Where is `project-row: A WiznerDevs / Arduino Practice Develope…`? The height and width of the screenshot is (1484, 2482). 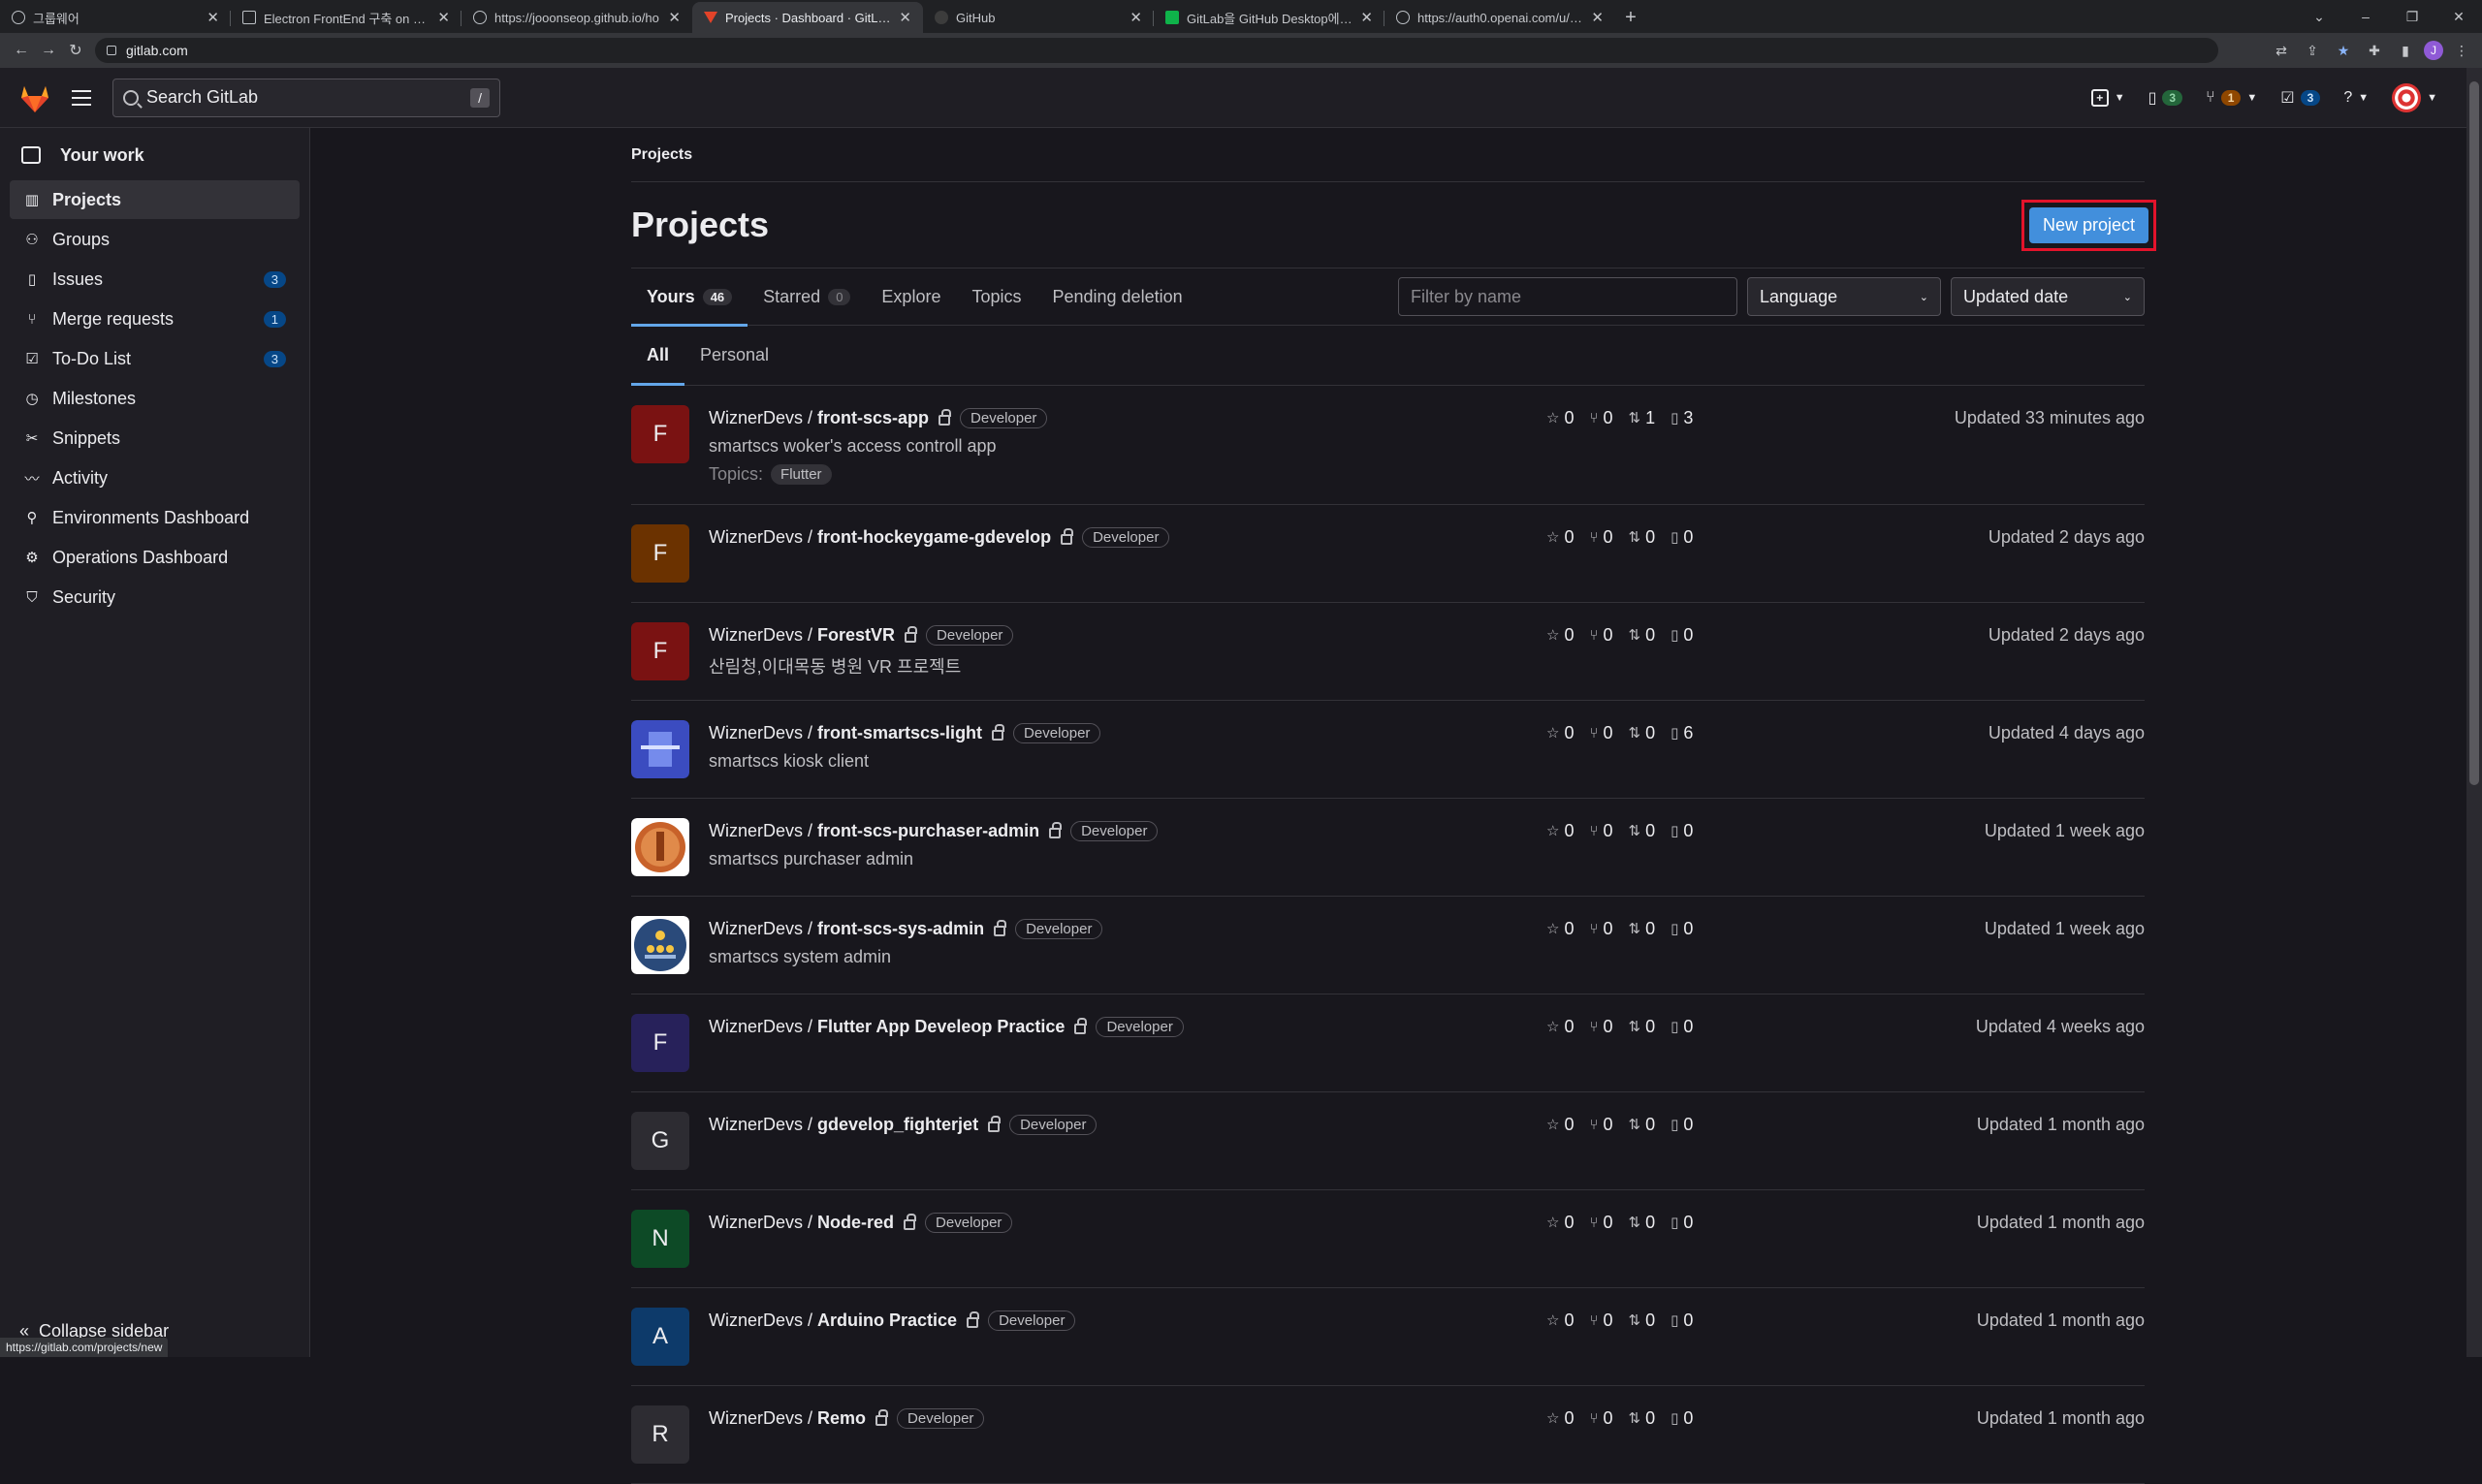
project-row: A WiznerDevs / Arduino Practice Develope… is located at coordinates (1388, 1337).